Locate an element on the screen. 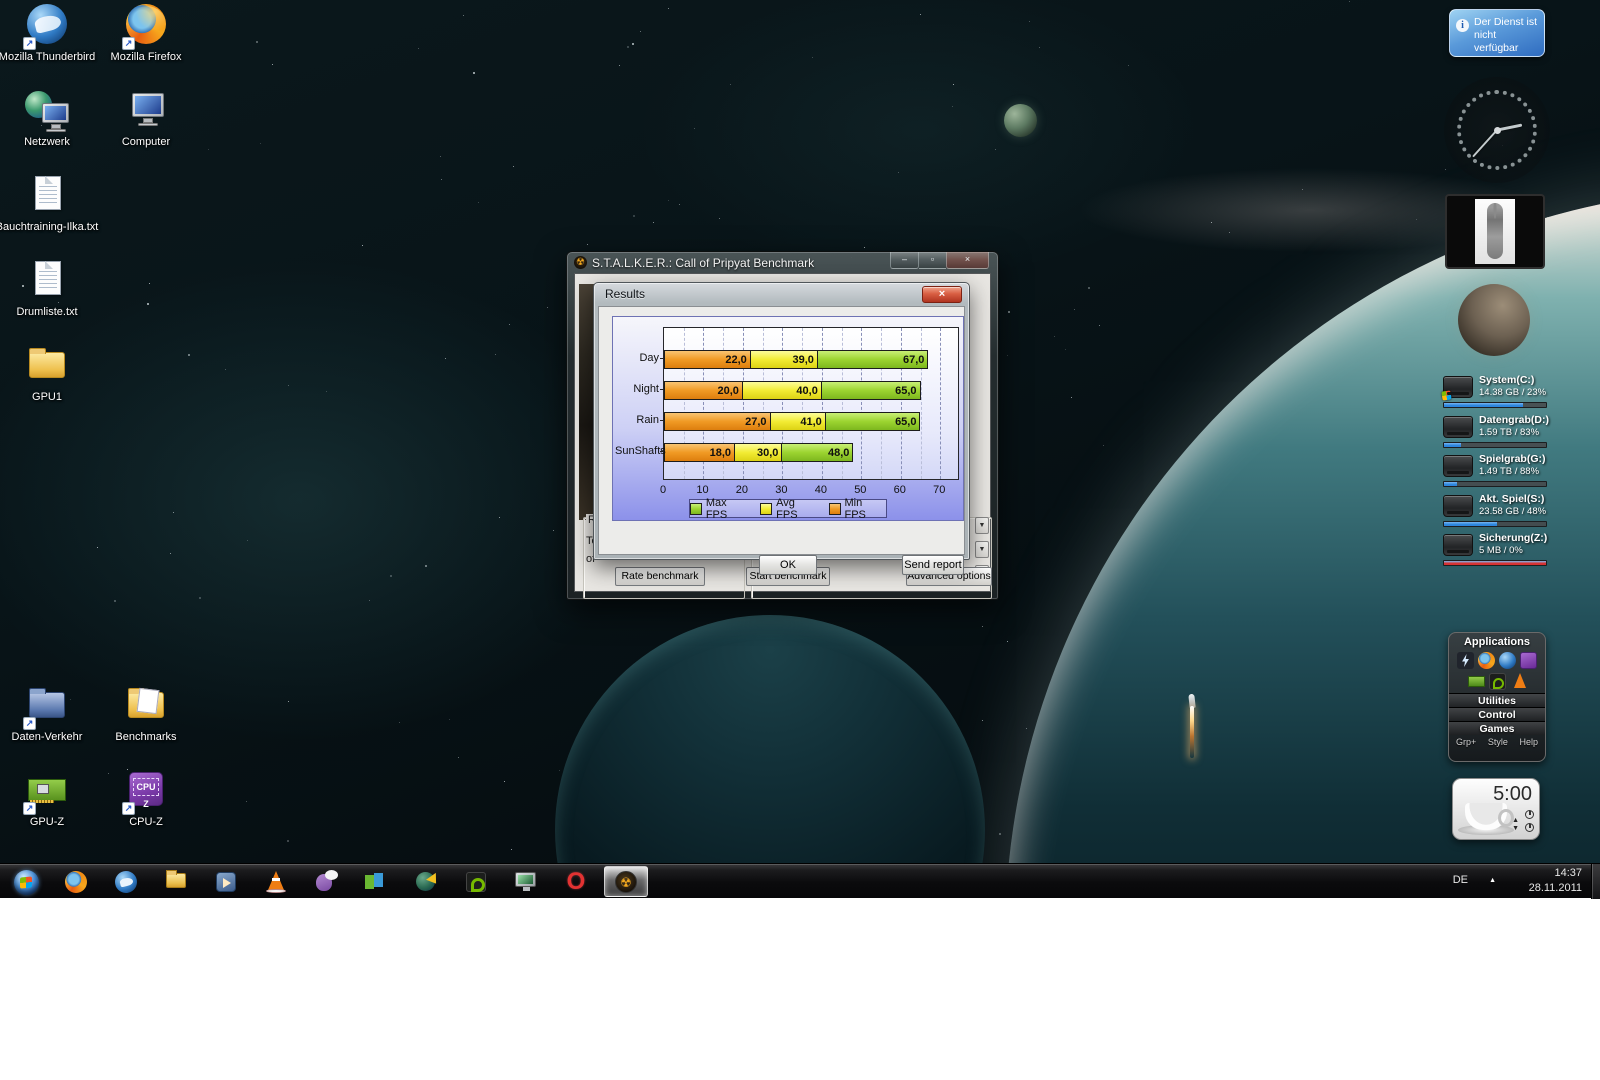  apps-footer-help: Help is located at coordinates (1528, 742).